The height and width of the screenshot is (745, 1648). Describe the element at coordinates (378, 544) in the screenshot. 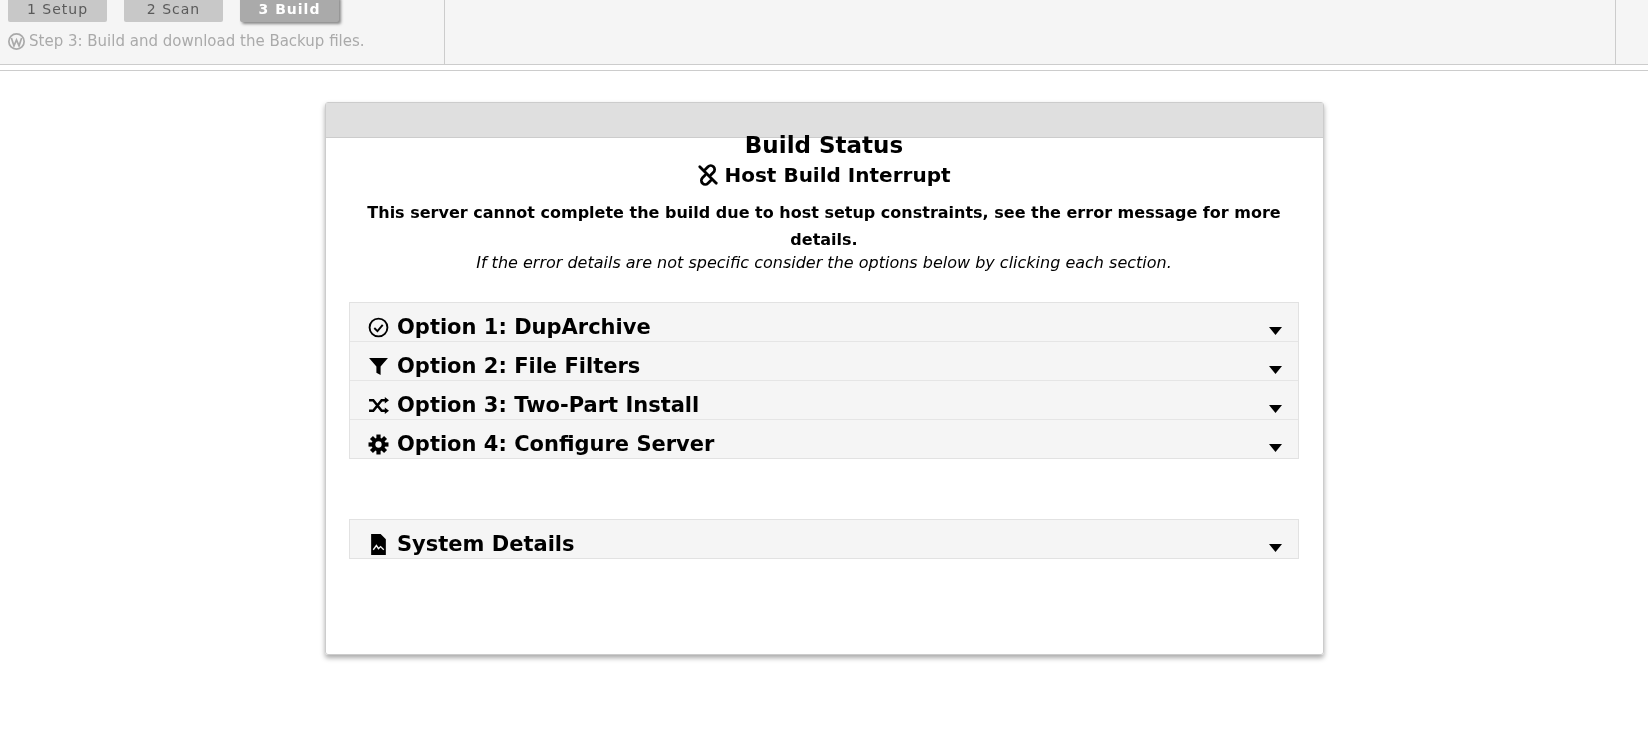

I see `document-icon` at that location.